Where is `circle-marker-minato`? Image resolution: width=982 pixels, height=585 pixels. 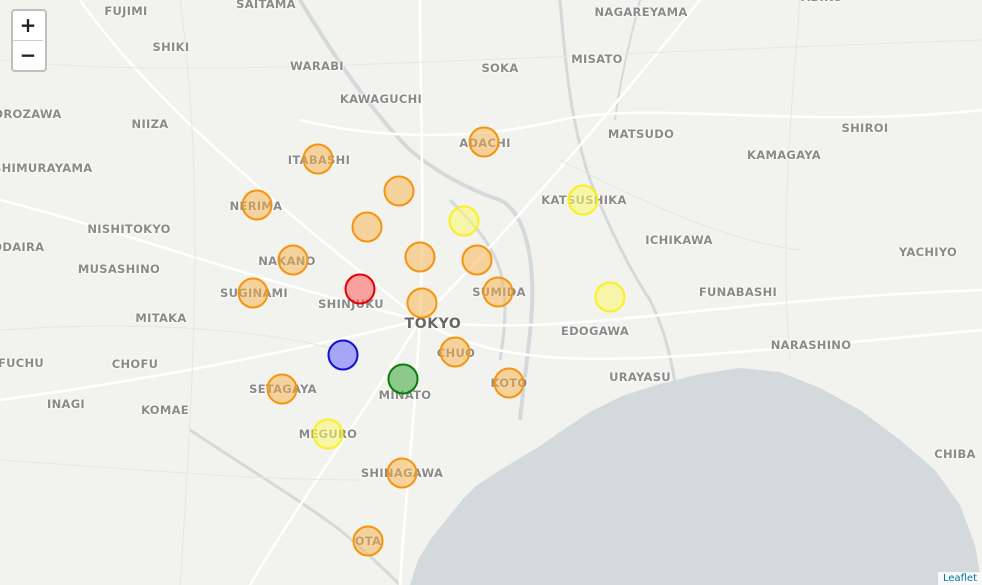 circle-marker-minato is located at coordinates (403, 379).